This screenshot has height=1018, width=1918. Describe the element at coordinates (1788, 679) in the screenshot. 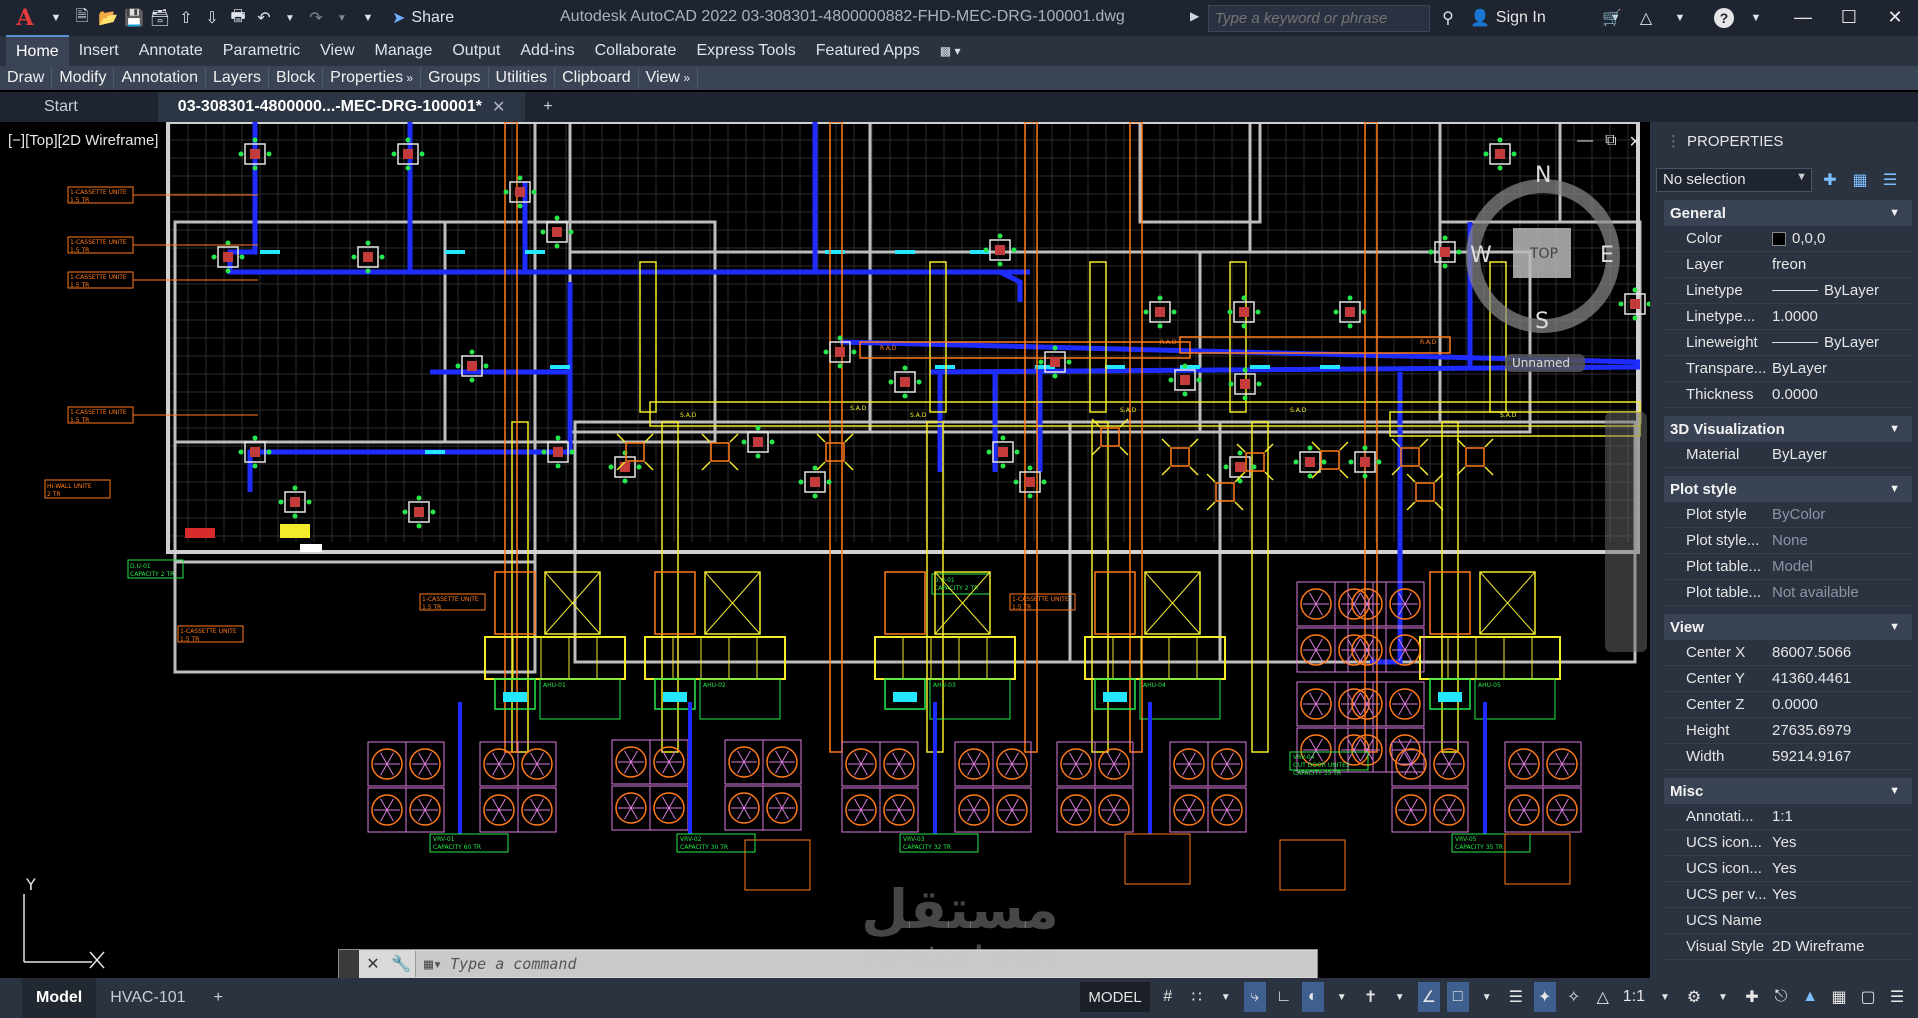

I see `property-row: Center Y 41360.4461` at that location.